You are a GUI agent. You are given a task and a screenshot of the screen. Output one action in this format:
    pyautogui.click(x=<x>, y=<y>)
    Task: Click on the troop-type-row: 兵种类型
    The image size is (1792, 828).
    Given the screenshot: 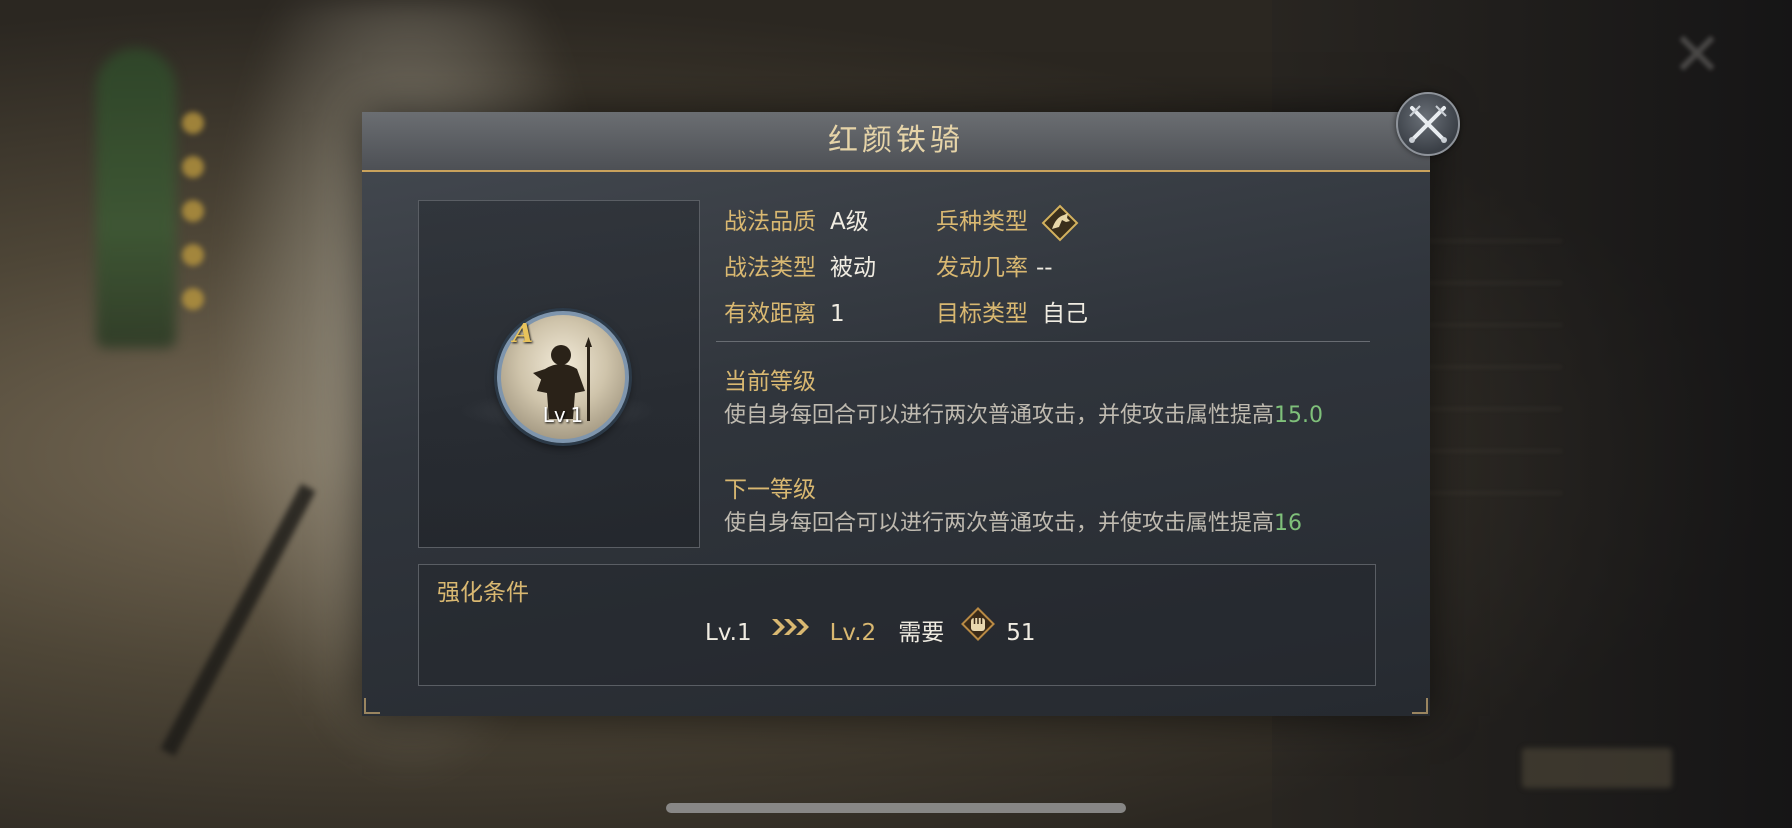 What is the action you would take?
    pyautogui.click(x=1007, y=222)
    